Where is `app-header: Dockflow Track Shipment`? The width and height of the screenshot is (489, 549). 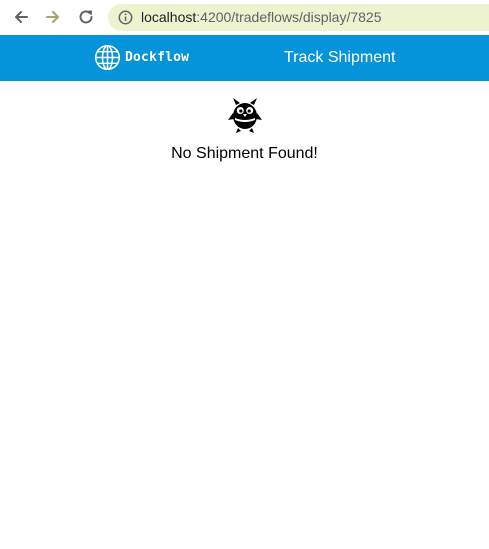
app-header: Dockflow Track Shipment is located at coordinates (244, 58).